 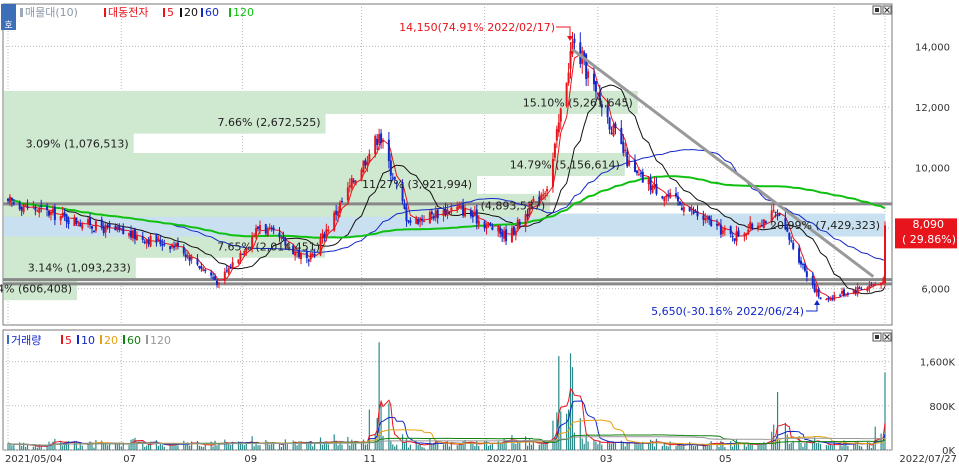 I want to click on volume-pane-restore-button, so click(x=877, y=337).